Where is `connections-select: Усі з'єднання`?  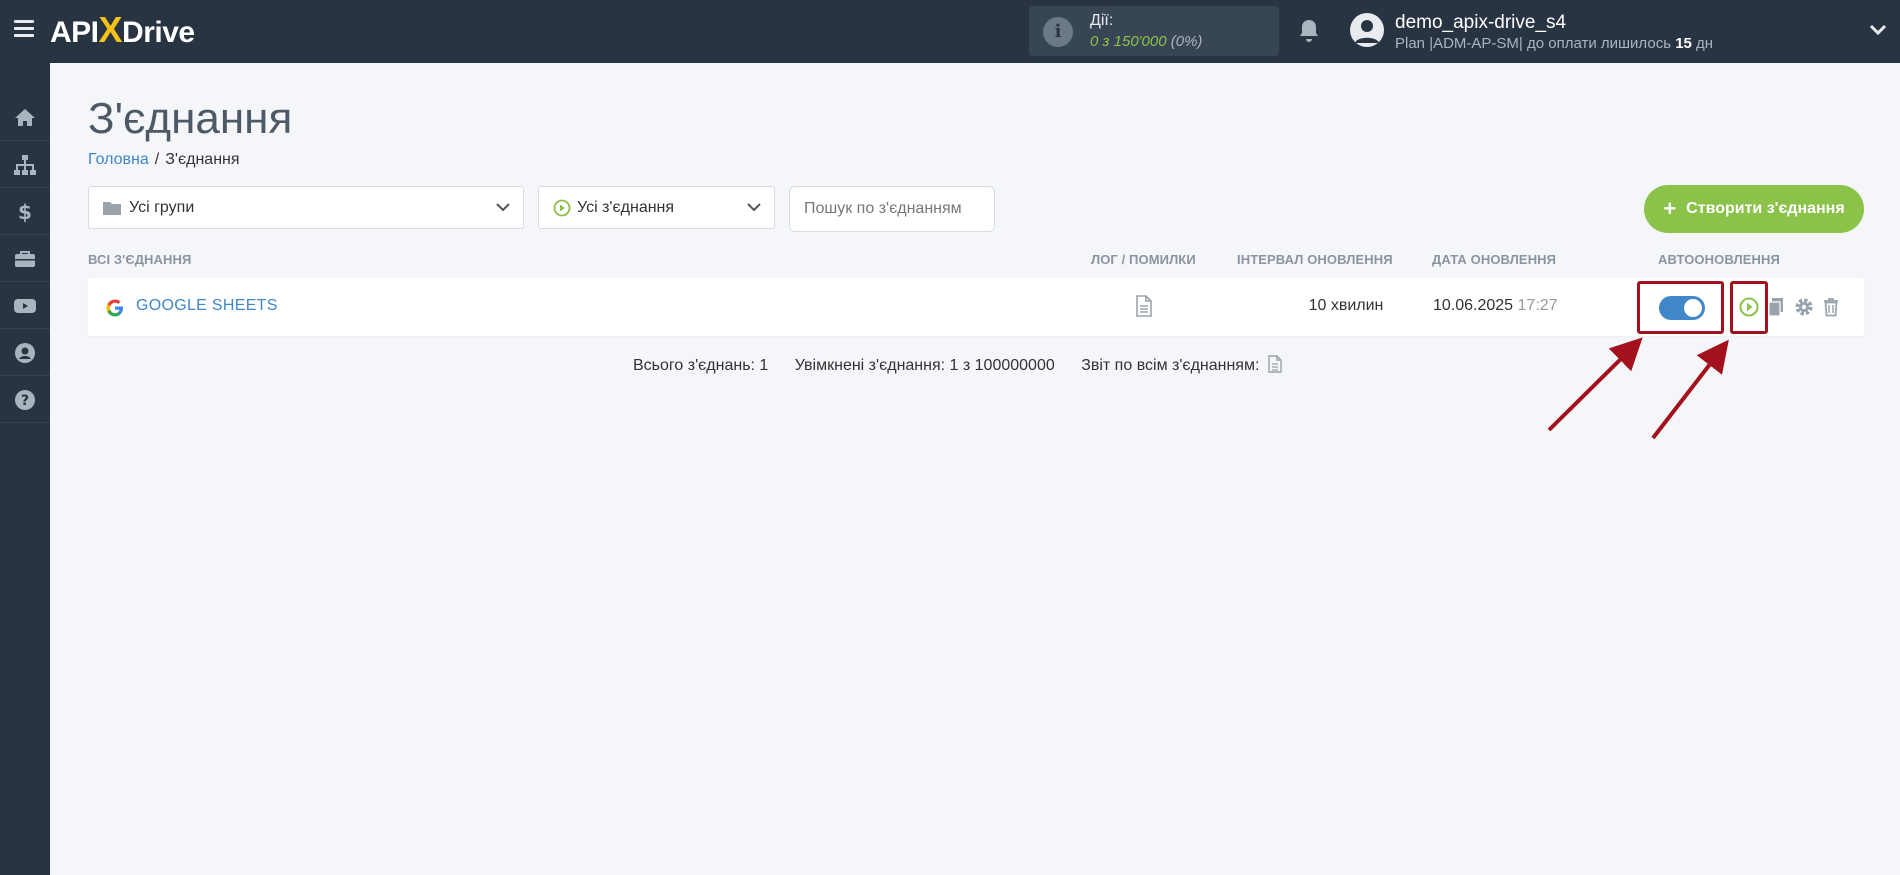 connections-select: Усі з'єднання is located at coordinates (656, 207).